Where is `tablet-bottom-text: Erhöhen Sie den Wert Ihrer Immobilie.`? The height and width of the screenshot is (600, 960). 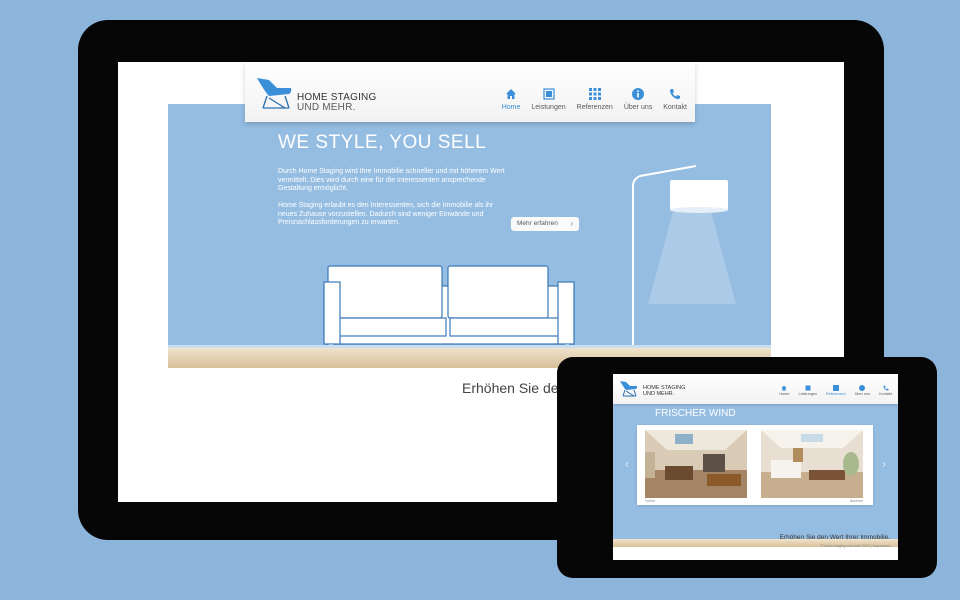
tablet-bottom-text: Erhöhen Sie den Wert Ihrer Immobilie. is located at coordinates (834, 537).